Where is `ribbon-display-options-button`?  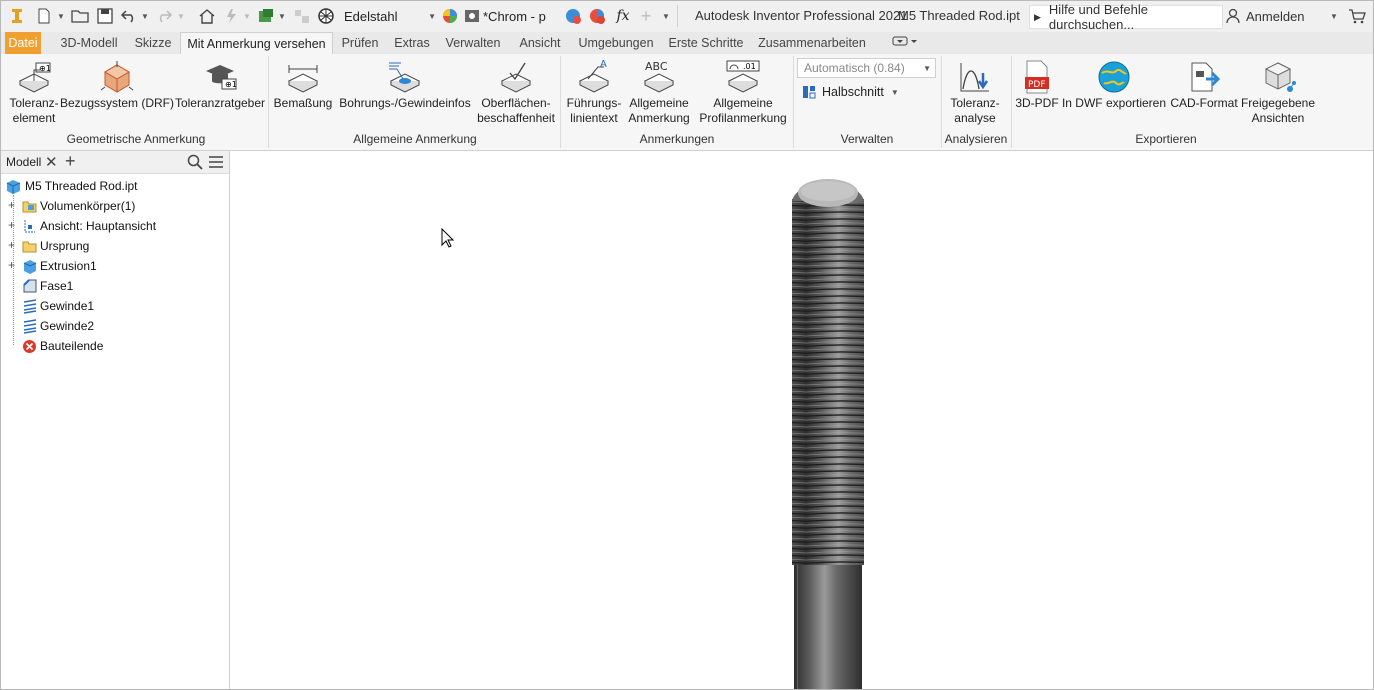 ribbon-display-options-button is located at coordinates (905, 43).